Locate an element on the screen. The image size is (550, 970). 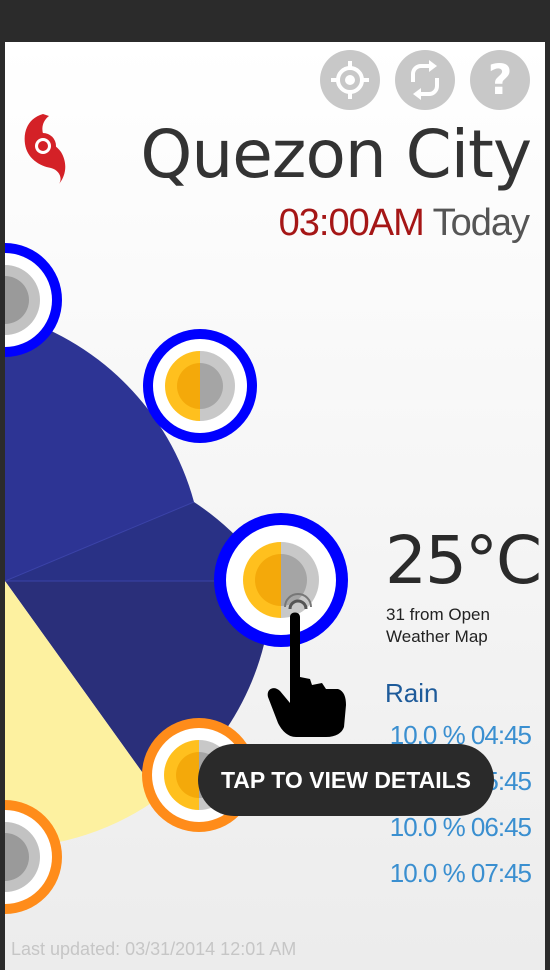
refresh-icon is located at coordinates (425, 80).